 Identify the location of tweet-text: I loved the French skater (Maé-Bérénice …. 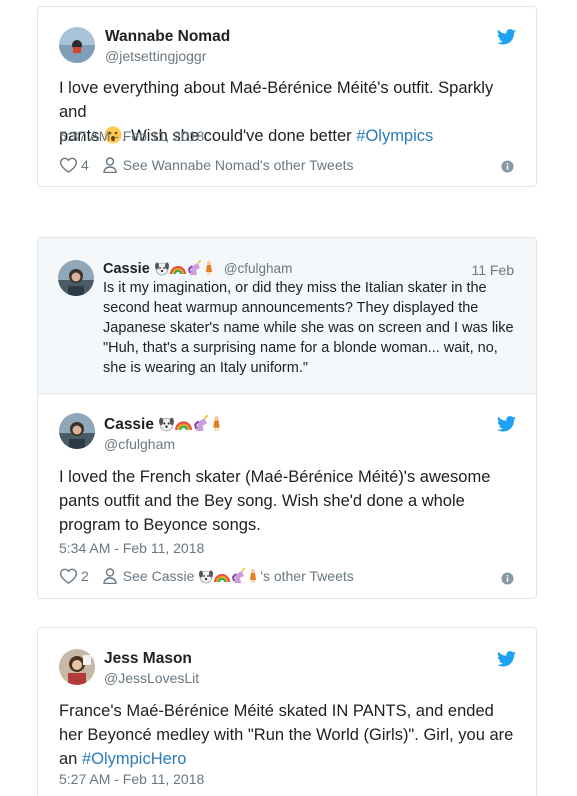
(275, 501).